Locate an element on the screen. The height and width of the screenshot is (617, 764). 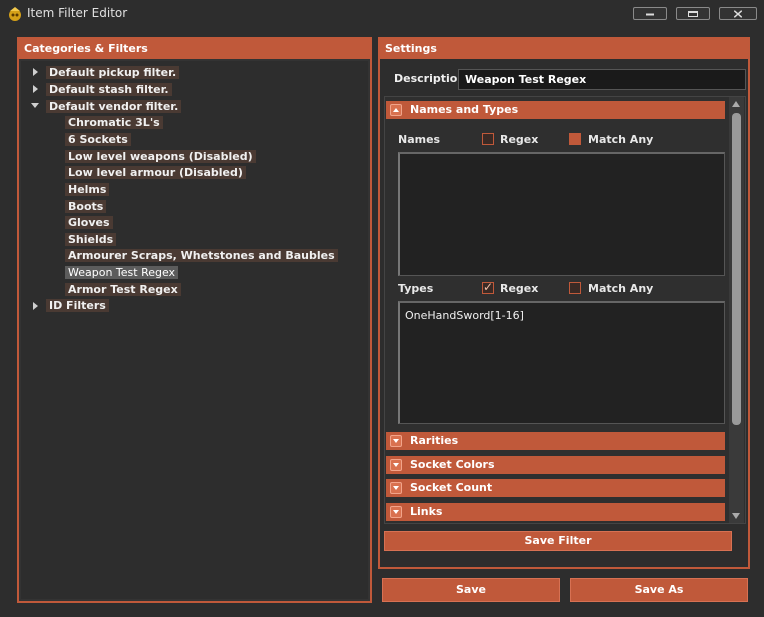
tree-item-label: Low level armour (Disabled) is located at coordinates (155, 172).